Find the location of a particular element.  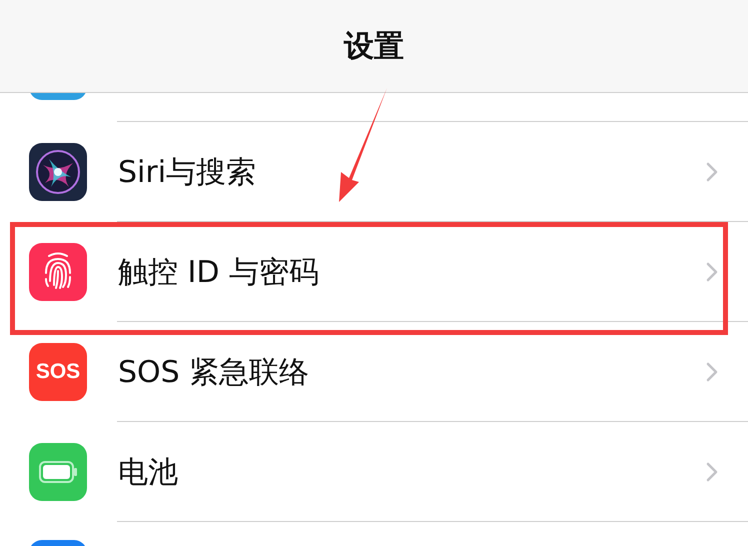

battery-icon is located at coordinates (58, 472).